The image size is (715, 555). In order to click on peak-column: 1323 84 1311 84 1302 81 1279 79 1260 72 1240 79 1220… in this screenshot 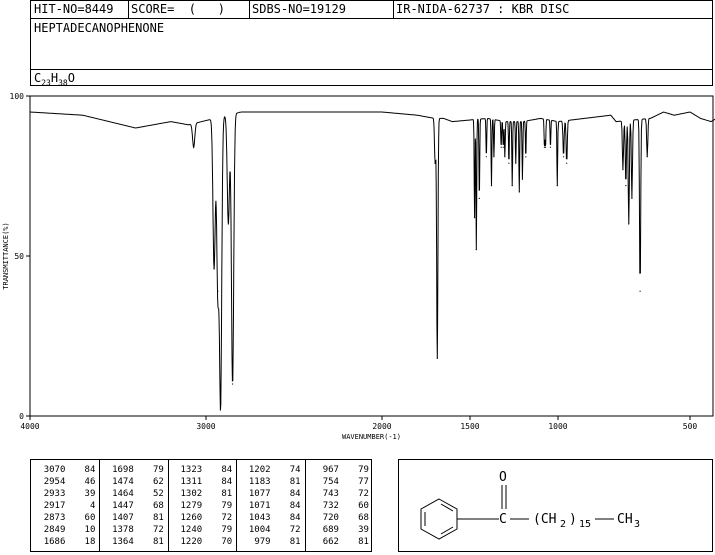, I will do `click(201, 505)`.